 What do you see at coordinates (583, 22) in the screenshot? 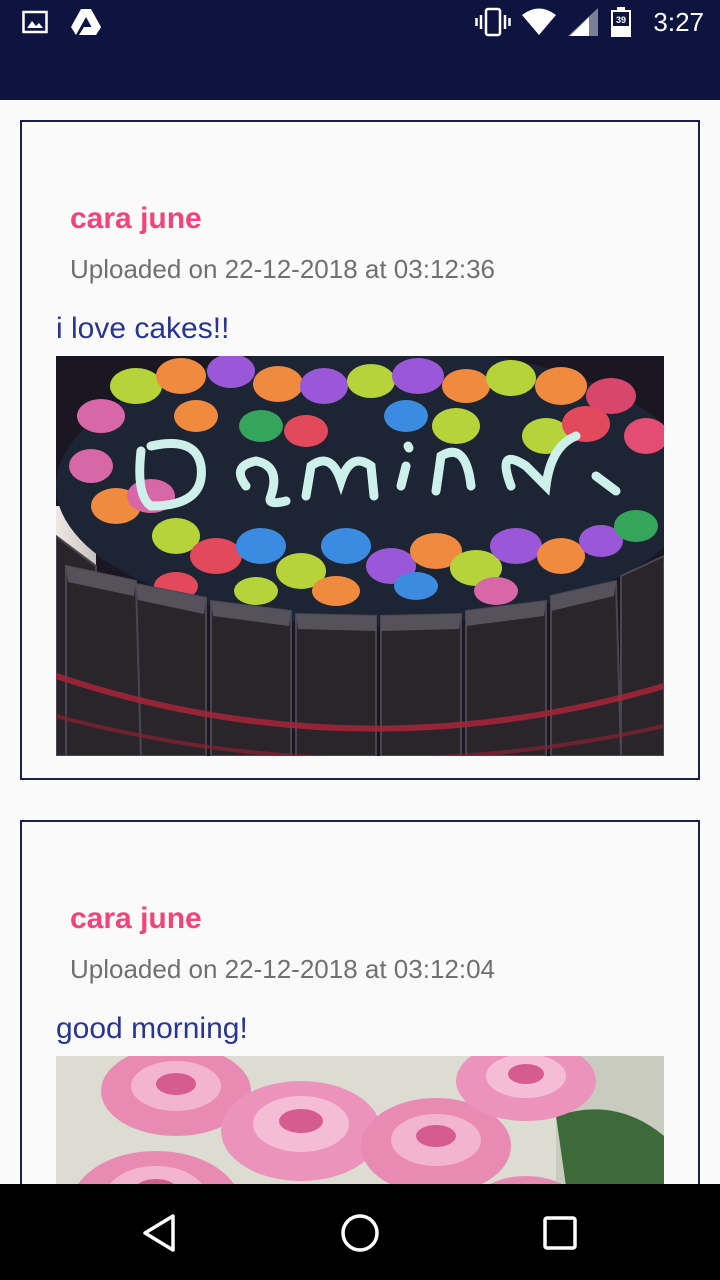
I see `signal-icon` at bounding box center [583, 22].